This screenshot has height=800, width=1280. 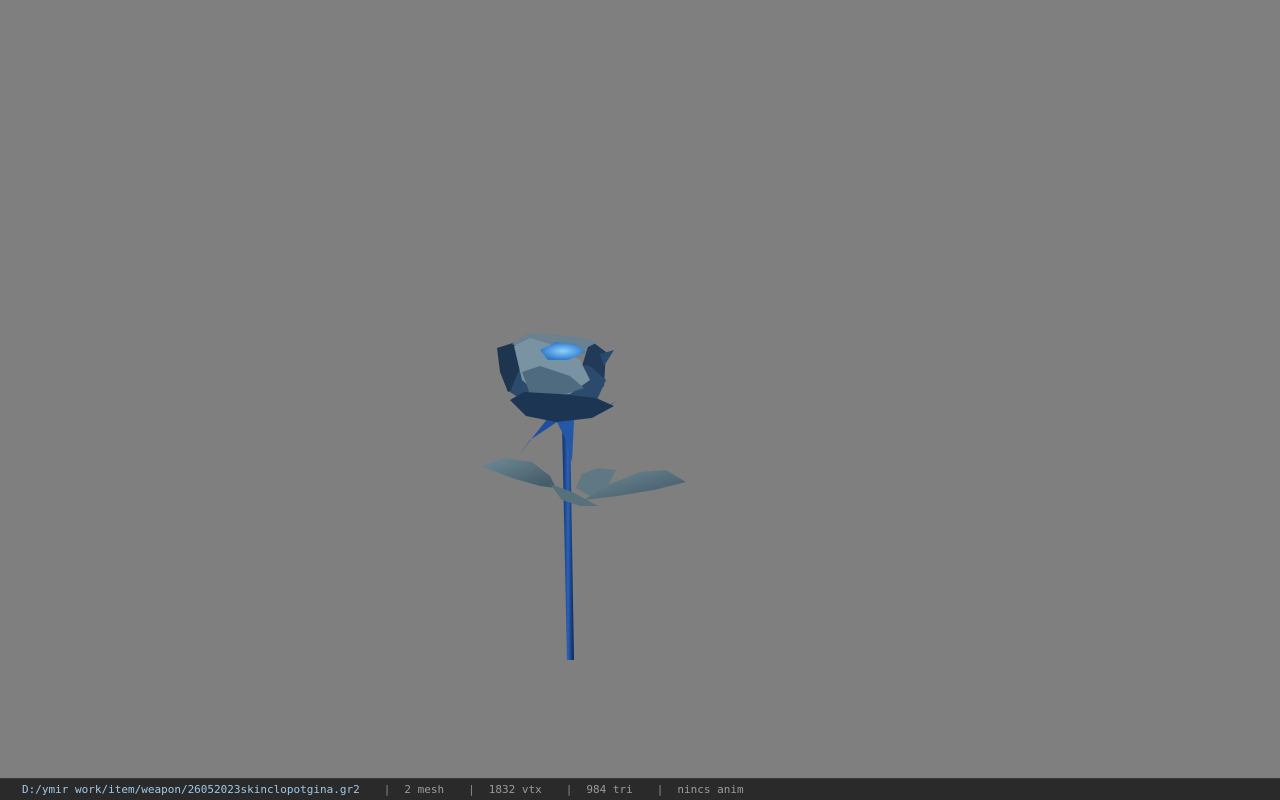 I want to click on mesh-count-label: 2 mesh, so click(x=424, y=789).